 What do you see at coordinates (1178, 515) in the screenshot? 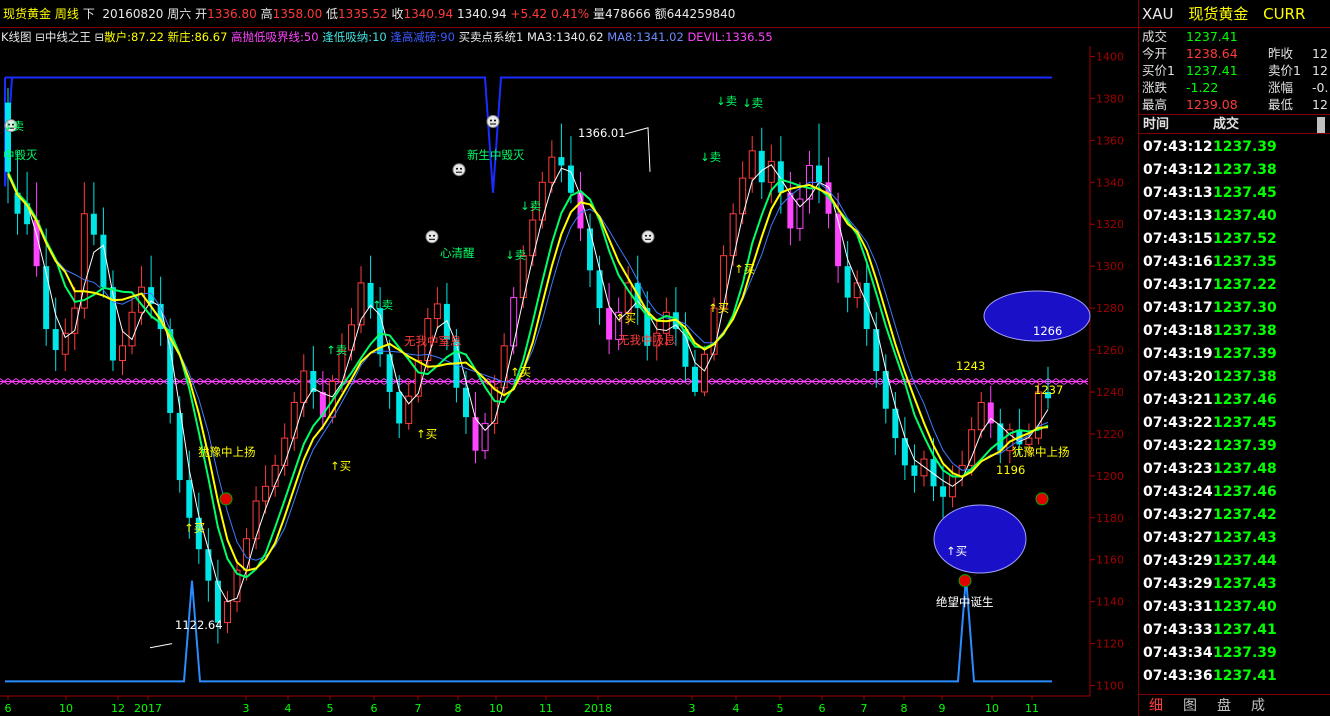
I see `trade-time: 07:43:27` at bounding box center [1178, 515].